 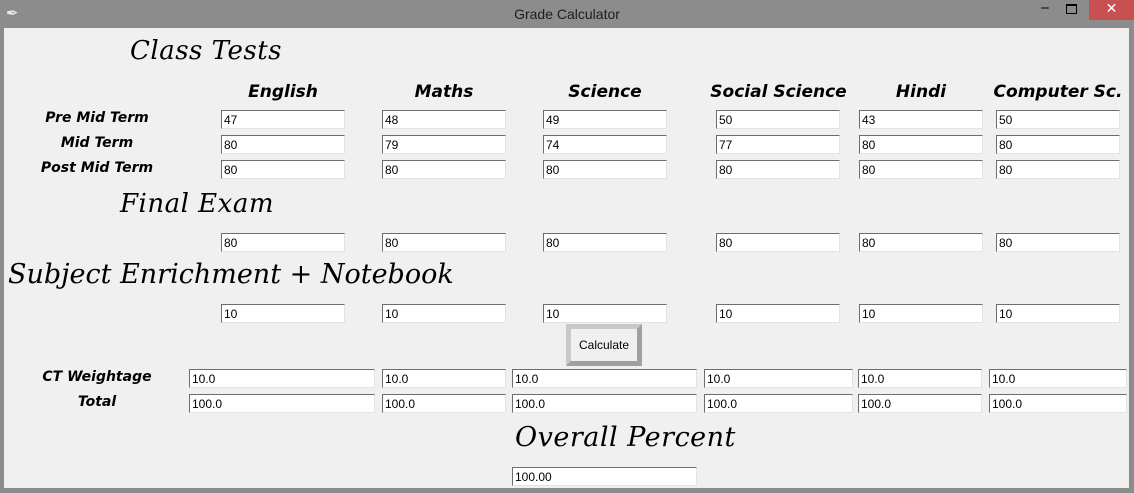 What do you see at coordinates (605, 313) in the screenshot?
I see `enrichment-science-input` at bounding box center [605, 313].